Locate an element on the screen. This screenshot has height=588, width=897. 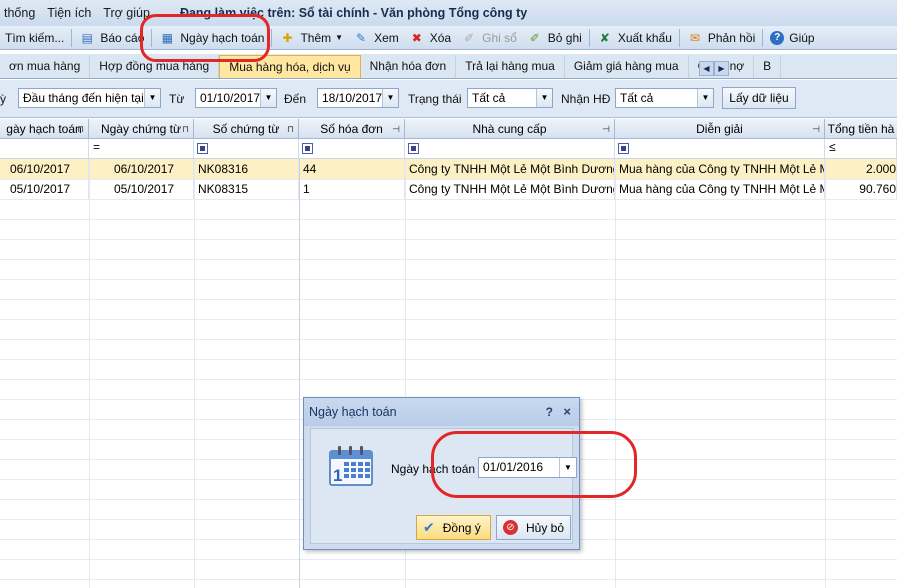
column-header-invoice-no: Số hóa đơn ⊣ is located at coordinates (352, 129).